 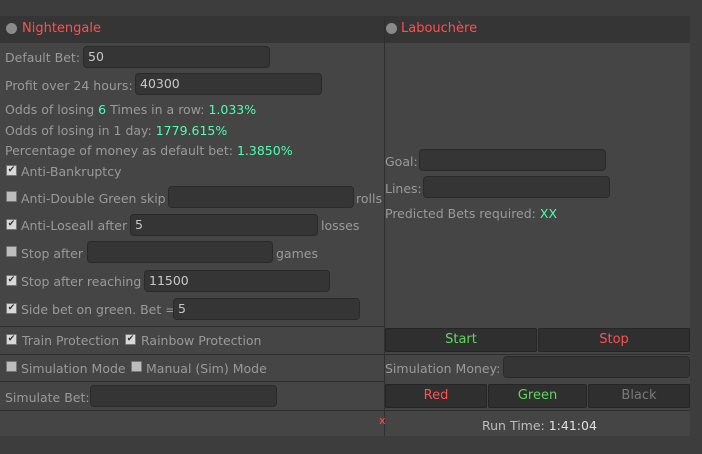 I want to click on red-button: Red, so click(x=436, y=396).